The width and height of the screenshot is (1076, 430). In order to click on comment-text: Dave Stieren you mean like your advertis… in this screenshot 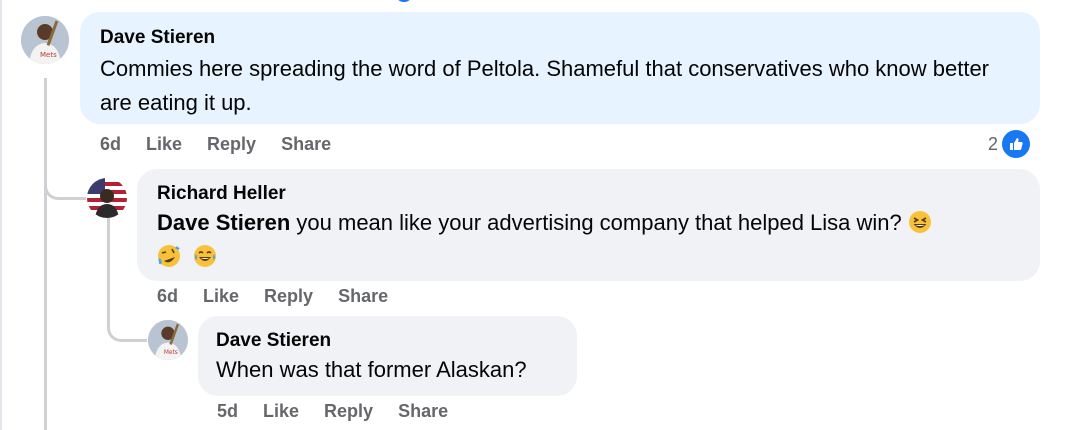, I will do `click(588, 240)`.